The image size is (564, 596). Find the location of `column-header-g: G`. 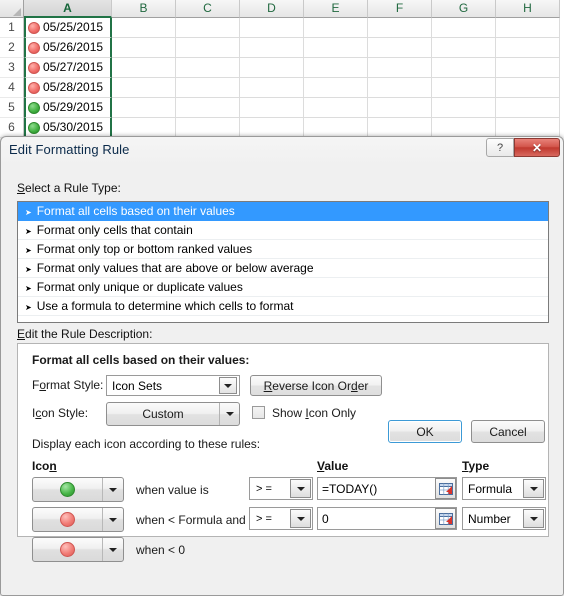

column-header-g: G is located at coordinates (464, 9).